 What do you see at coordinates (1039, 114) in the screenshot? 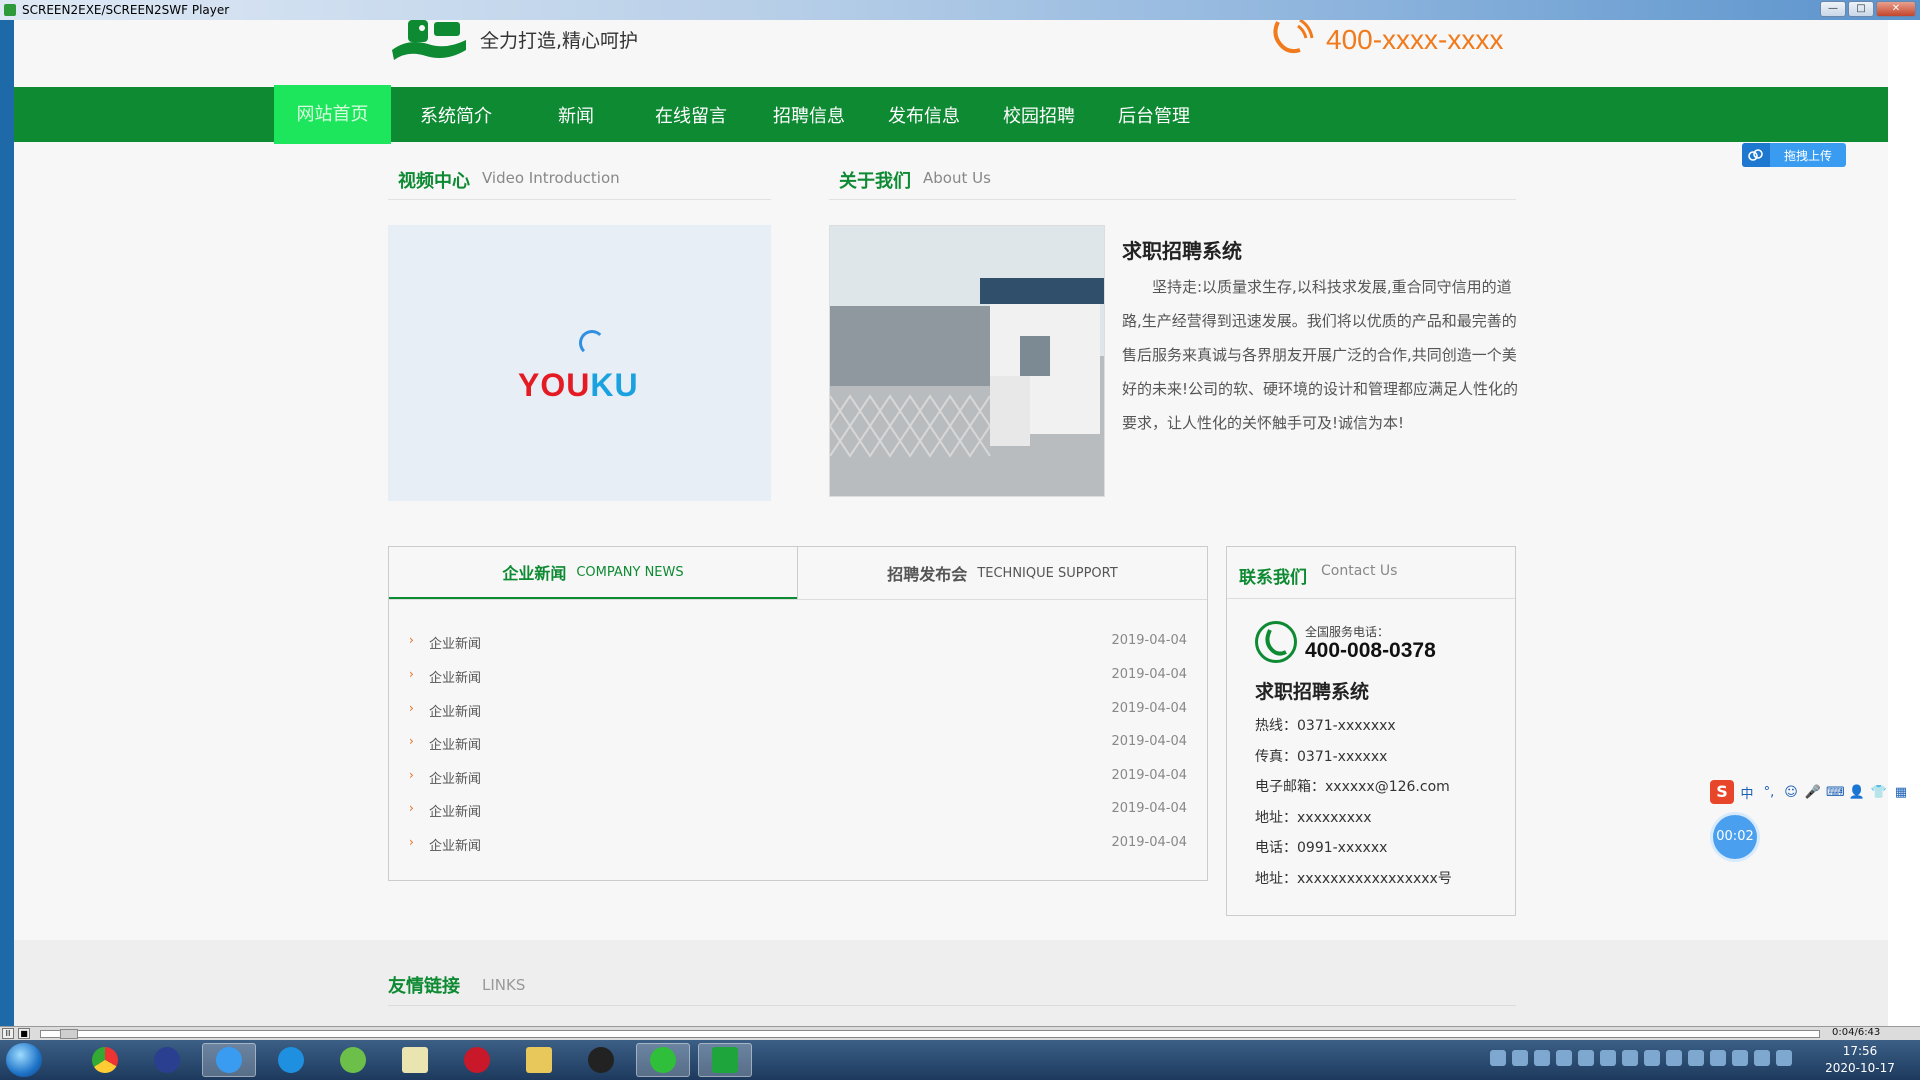
I see `nav-item-campus: 校园招聘` at bounding box center [1039, 114].